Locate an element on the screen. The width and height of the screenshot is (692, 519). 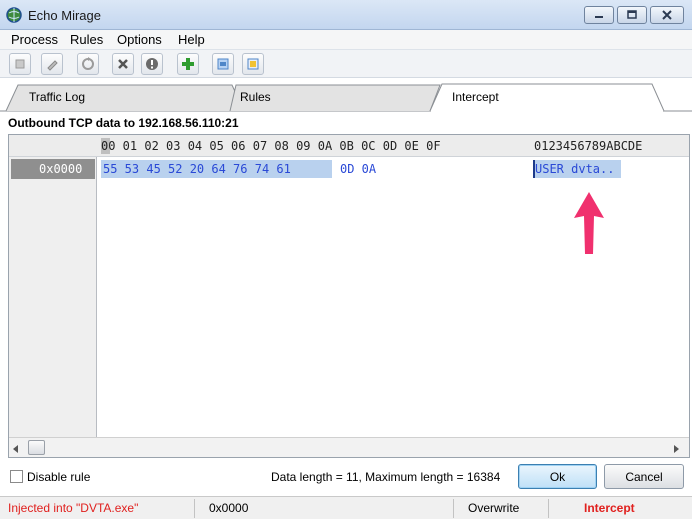
ascii-column-labels: 0123456789ABCDE is located at coordinates (588, 146).